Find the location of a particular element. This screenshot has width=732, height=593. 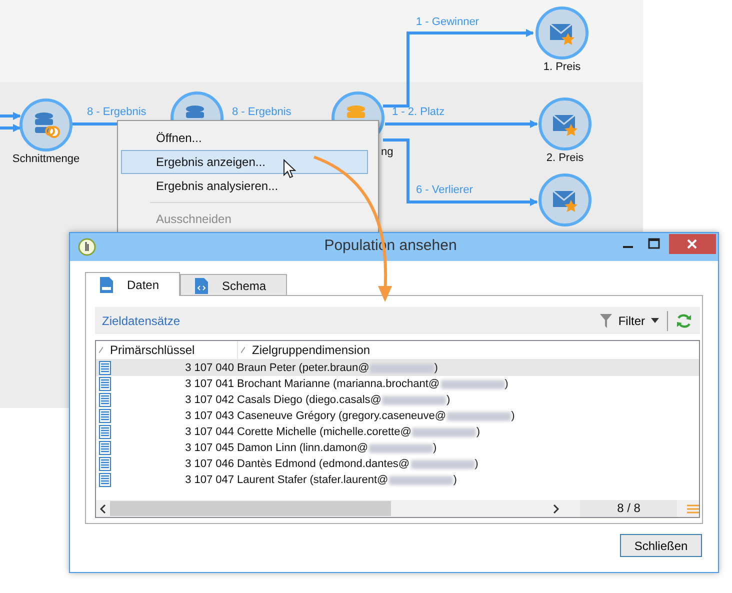

scrollbar-thumb is located at coordinates (250, 508).